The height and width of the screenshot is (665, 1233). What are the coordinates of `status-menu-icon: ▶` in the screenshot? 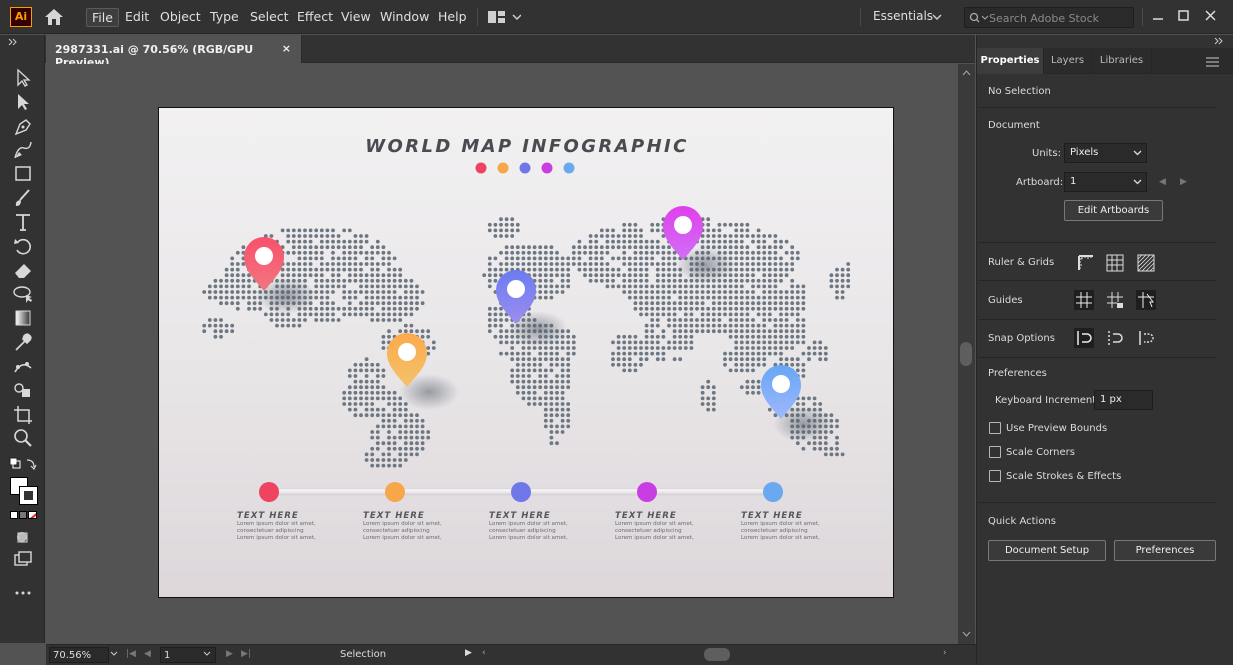 It's located at (468, 653).